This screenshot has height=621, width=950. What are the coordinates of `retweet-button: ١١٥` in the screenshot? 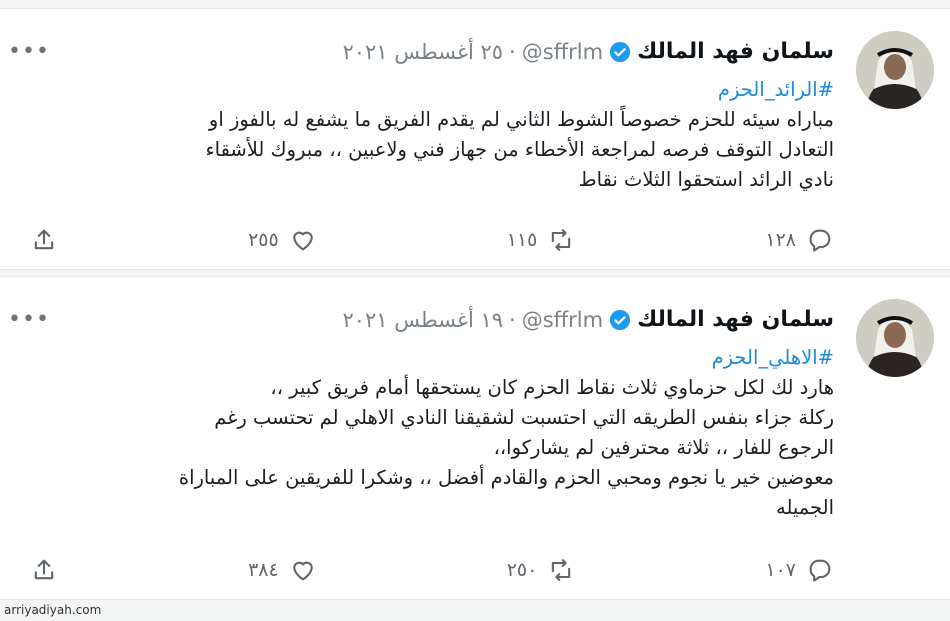 It's located at (541, 240).